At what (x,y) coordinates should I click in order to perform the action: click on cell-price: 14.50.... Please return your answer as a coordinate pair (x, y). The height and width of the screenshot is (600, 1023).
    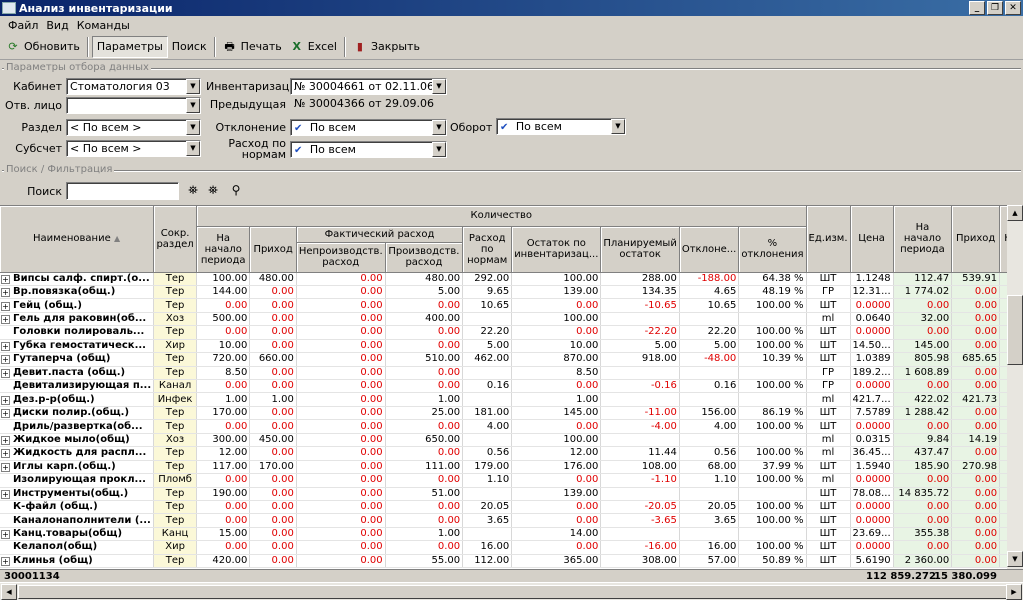
    Looking at the image, I should click on (872, 346).